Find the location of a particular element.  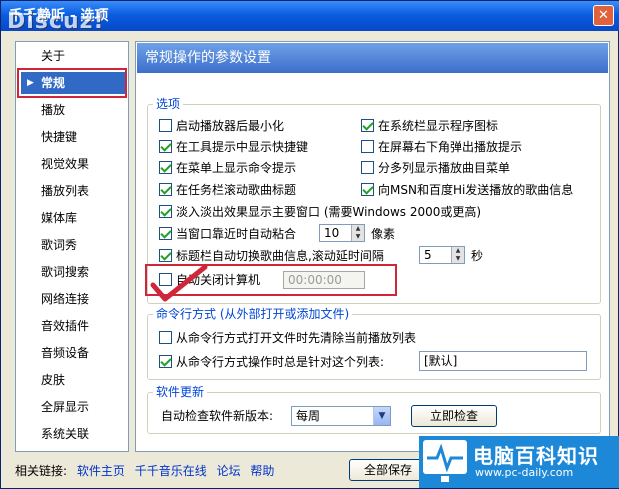

checkbox-label: 启动播放器后最小化 is located at coordinates (230, 126).